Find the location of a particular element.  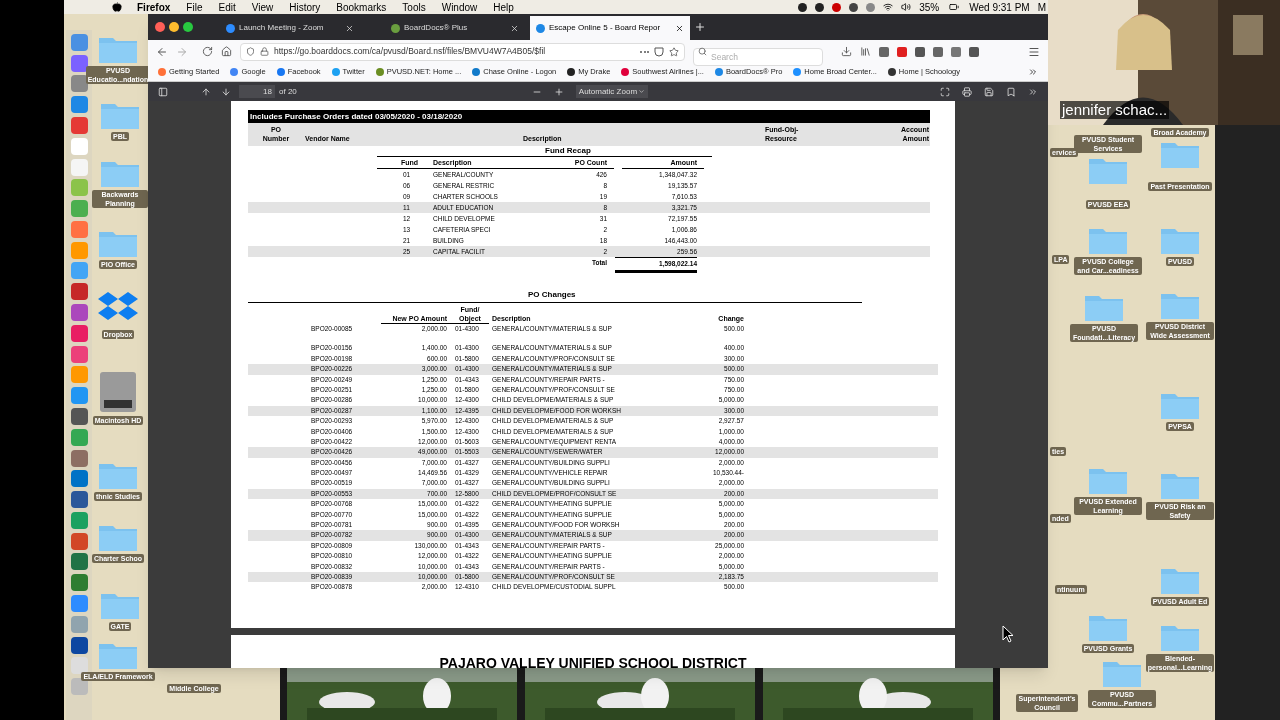

next-page-icon is located at coordinates (226, 91).